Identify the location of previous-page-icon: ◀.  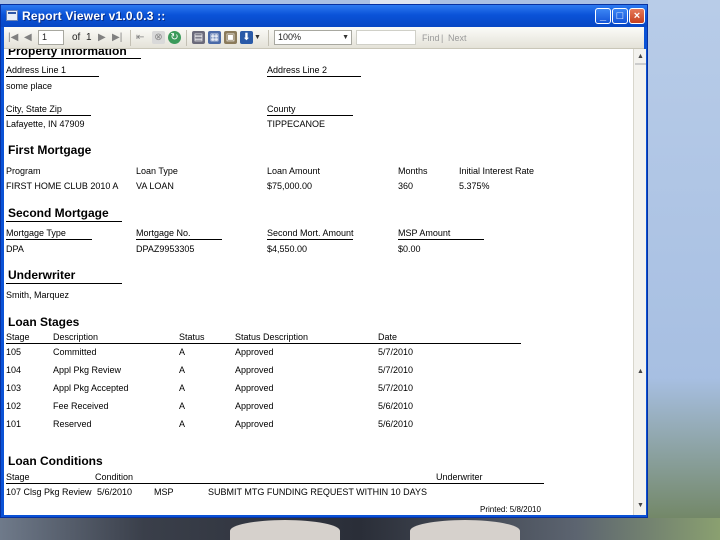
(28, 38).